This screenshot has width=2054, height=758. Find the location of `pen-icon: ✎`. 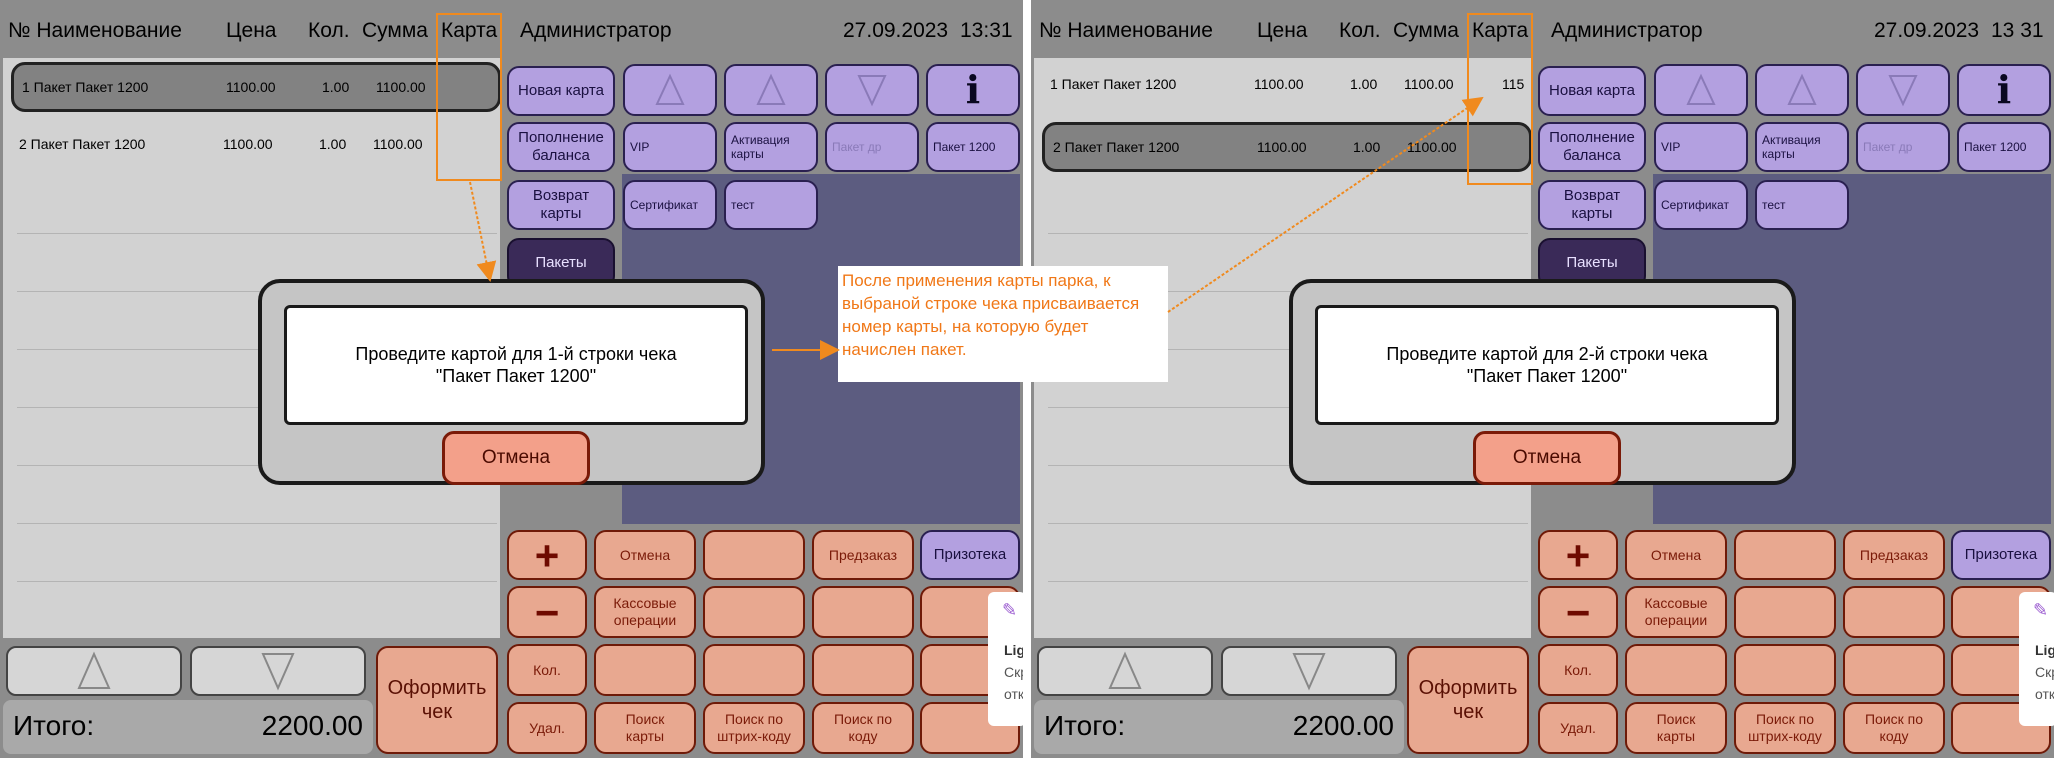

pen-icon: ✎ is located at coordinates (1010, 610).